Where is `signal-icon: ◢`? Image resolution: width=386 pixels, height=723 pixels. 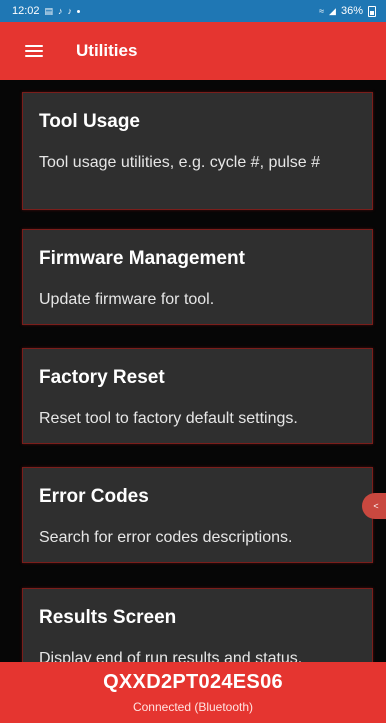 signal-icon: ◢ is located at coordinates (332, 10).